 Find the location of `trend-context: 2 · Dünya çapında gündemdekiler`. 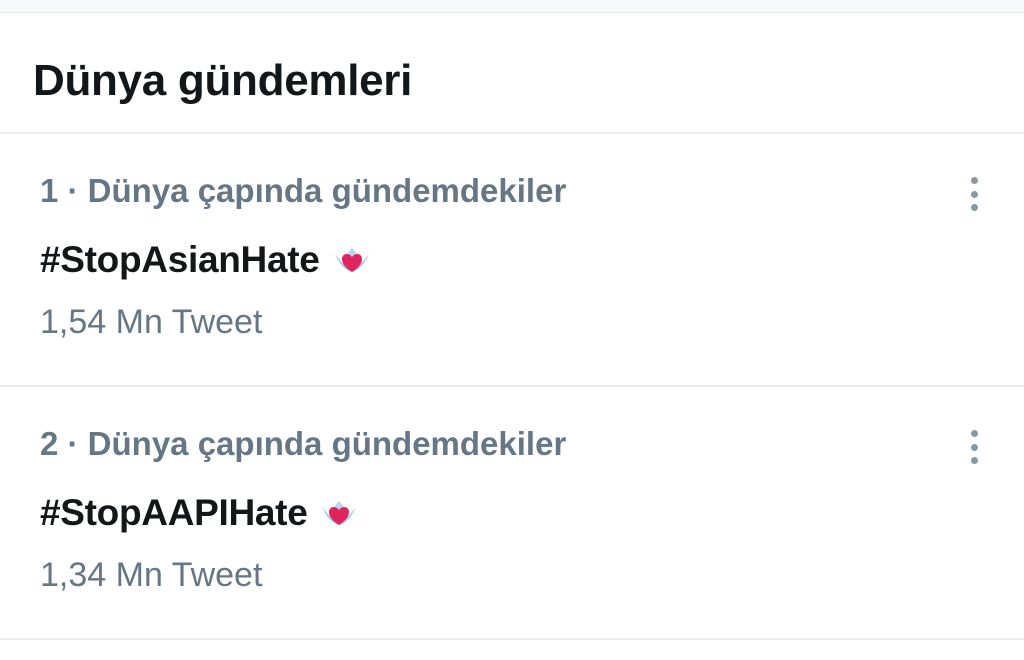

trend-context: 2 · Dünya çapında gündemdekiler is located at coordinates (303, 443).